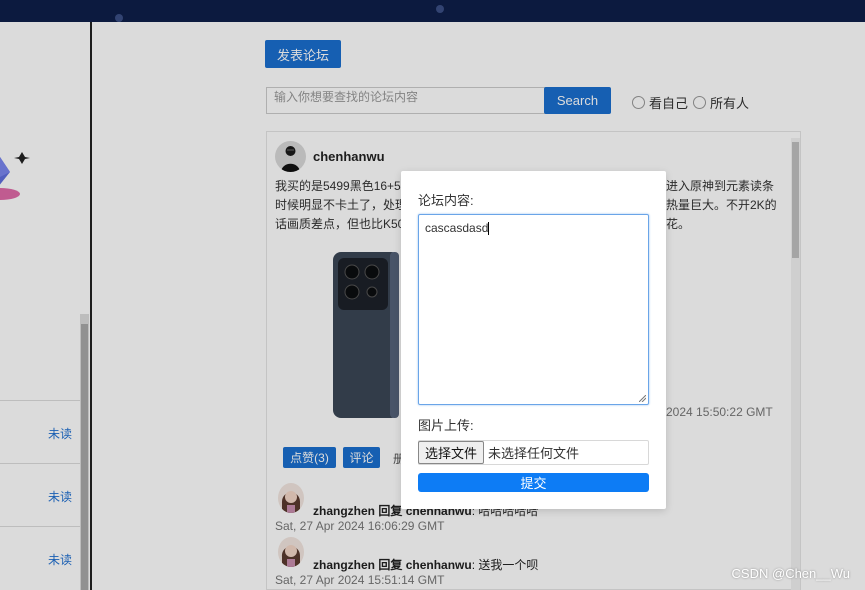 This screenshot has width=865, height=590. I want to click on image-upload-label: 图片上传:, so click(446, 425).